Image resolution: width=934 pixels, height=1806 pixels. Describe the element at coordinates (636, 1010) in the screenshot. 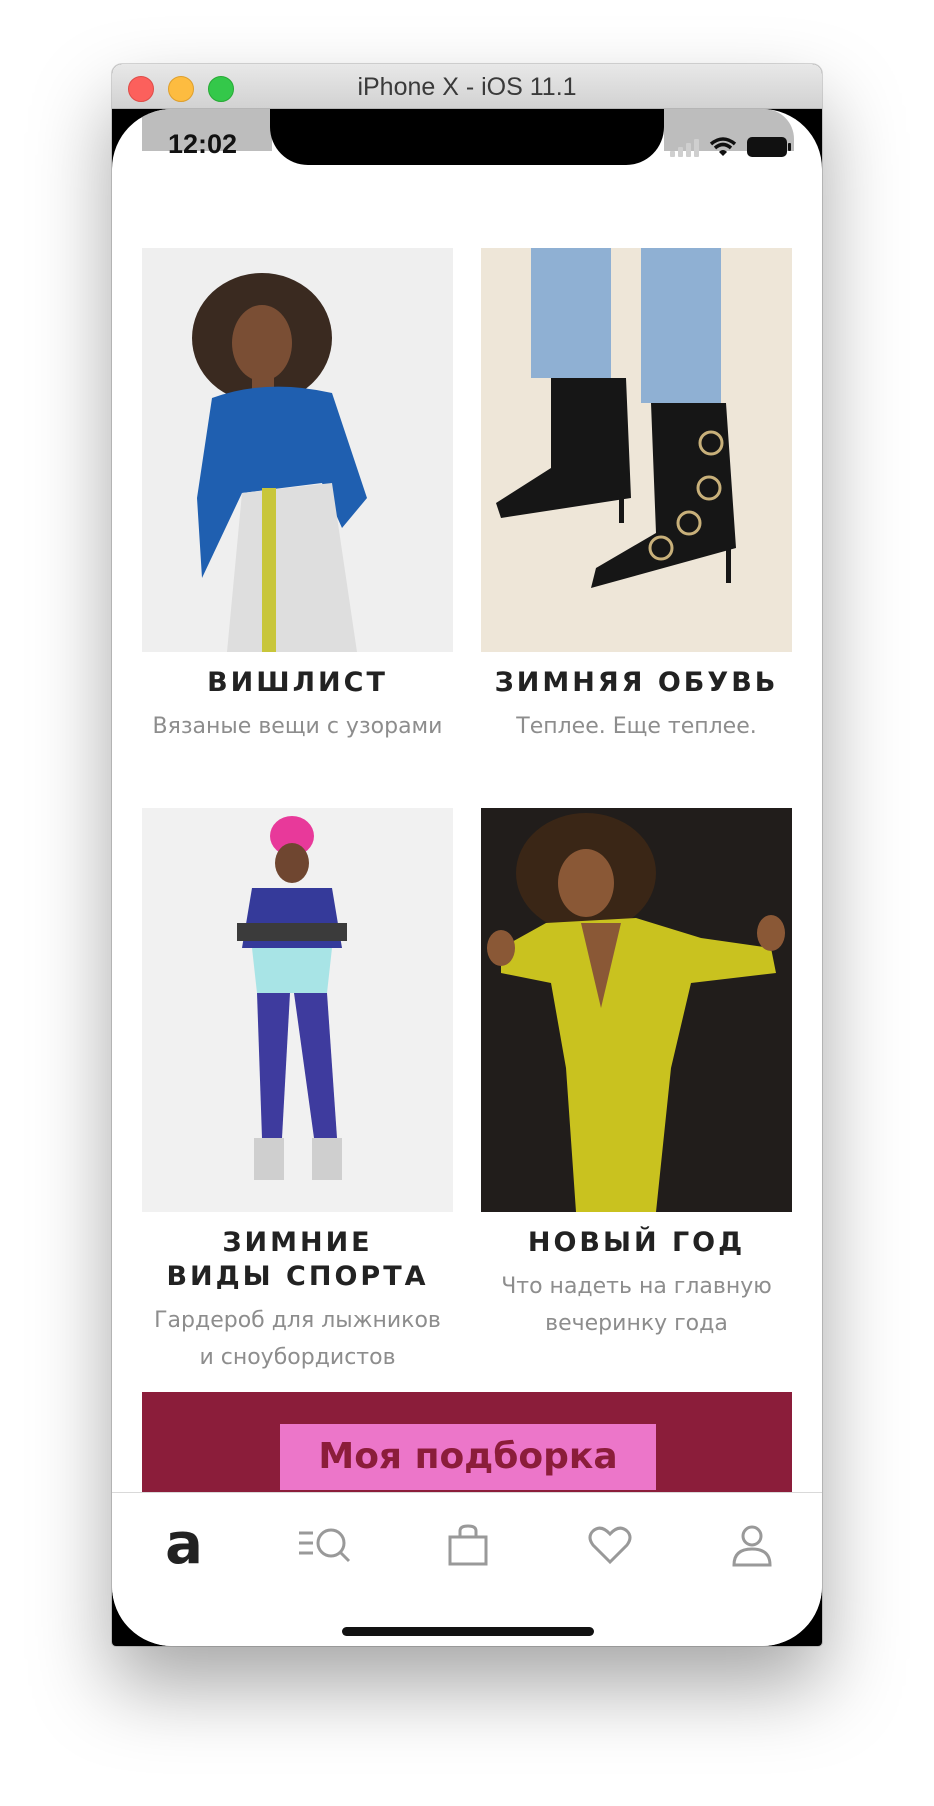

I see `collection-image-new-year` at that location.